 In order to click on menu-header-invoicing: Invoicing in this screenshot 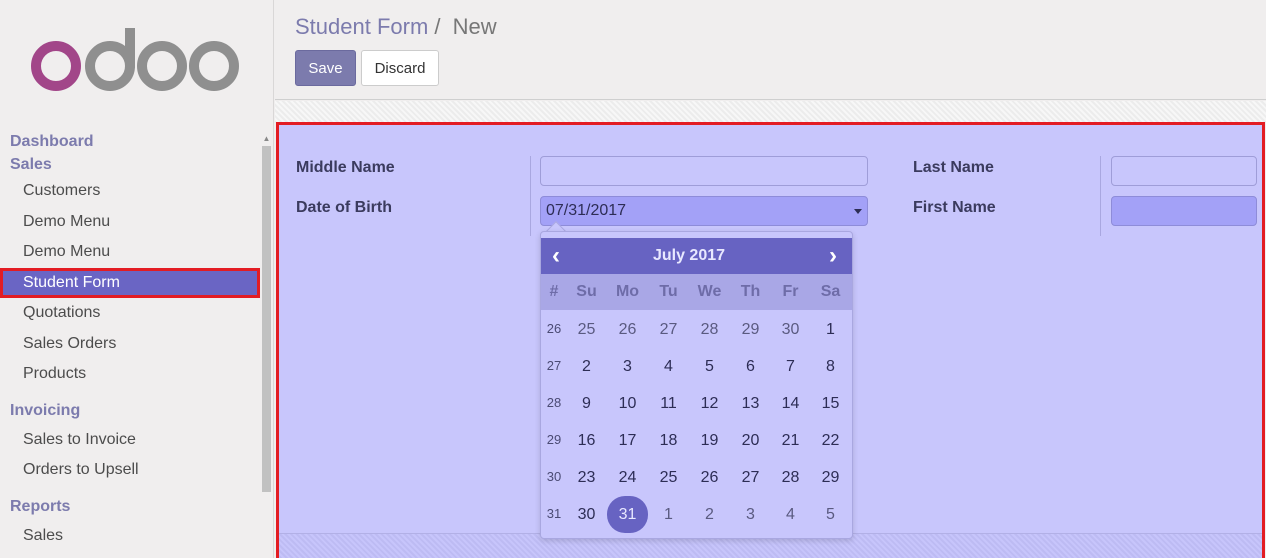, I will do `click(130, 410)`.